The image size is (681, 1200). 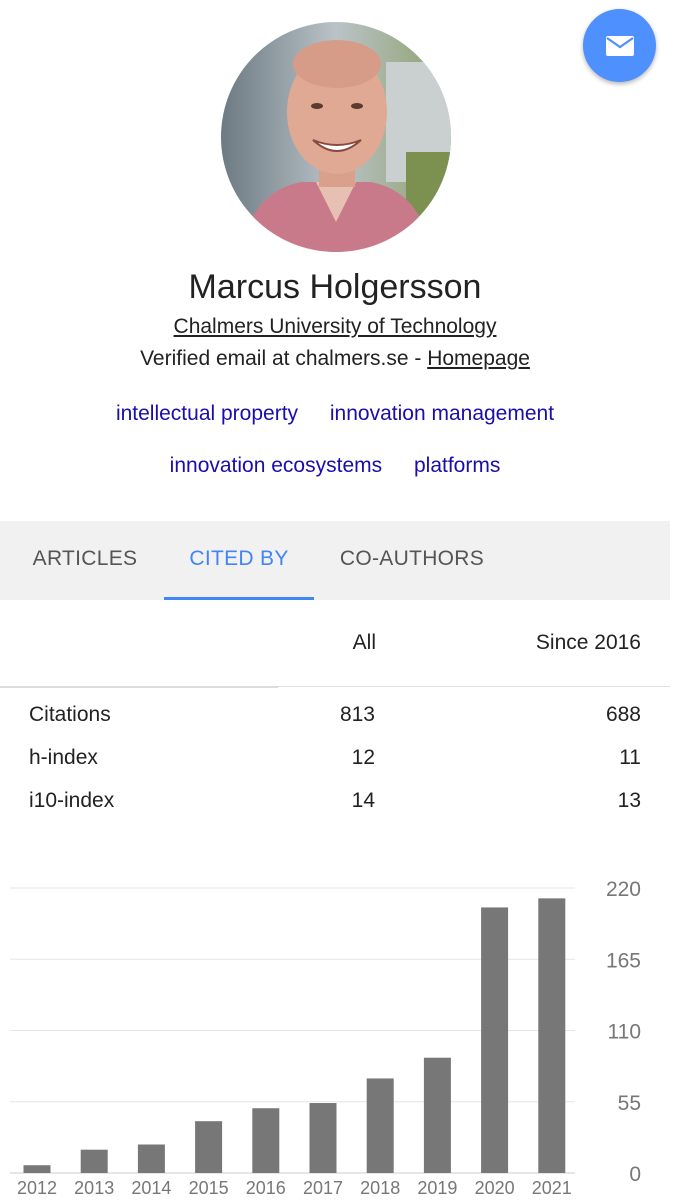 What do you see at coordinates (209, 1147) in the screenshot?
I see `bar-2015` at bounding box center [209, 1147].